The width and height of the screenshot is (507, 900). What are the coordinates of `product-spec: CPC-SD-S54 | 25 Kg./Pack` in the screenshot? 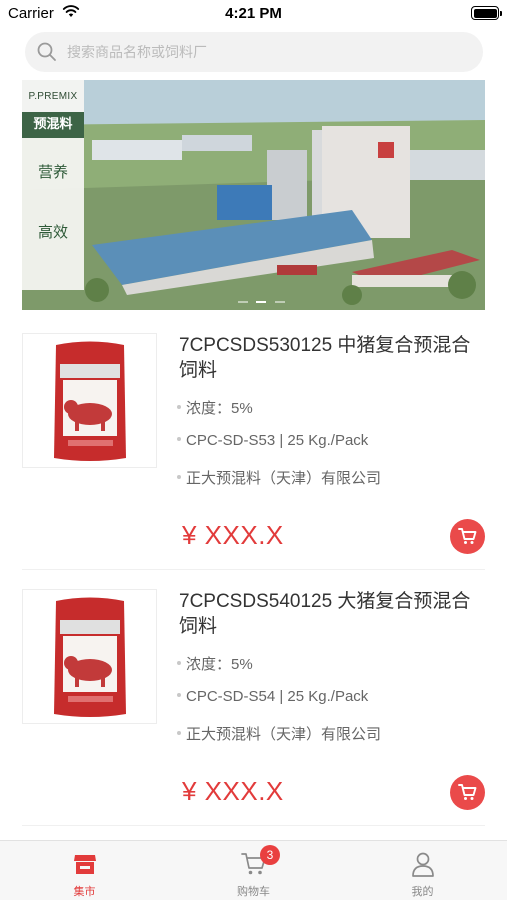 It's located at (272, 696).